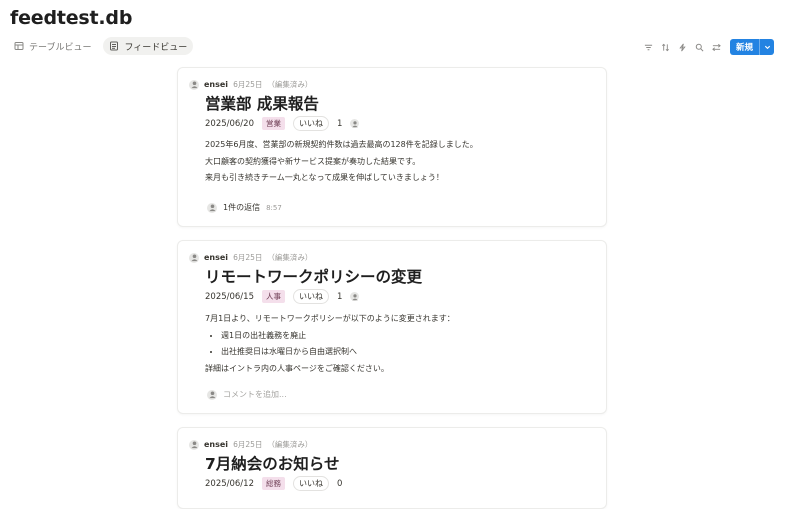  Describe the element at coordinates (273, 296) in the screenshot. I see `category-tag: 人事` at that location.